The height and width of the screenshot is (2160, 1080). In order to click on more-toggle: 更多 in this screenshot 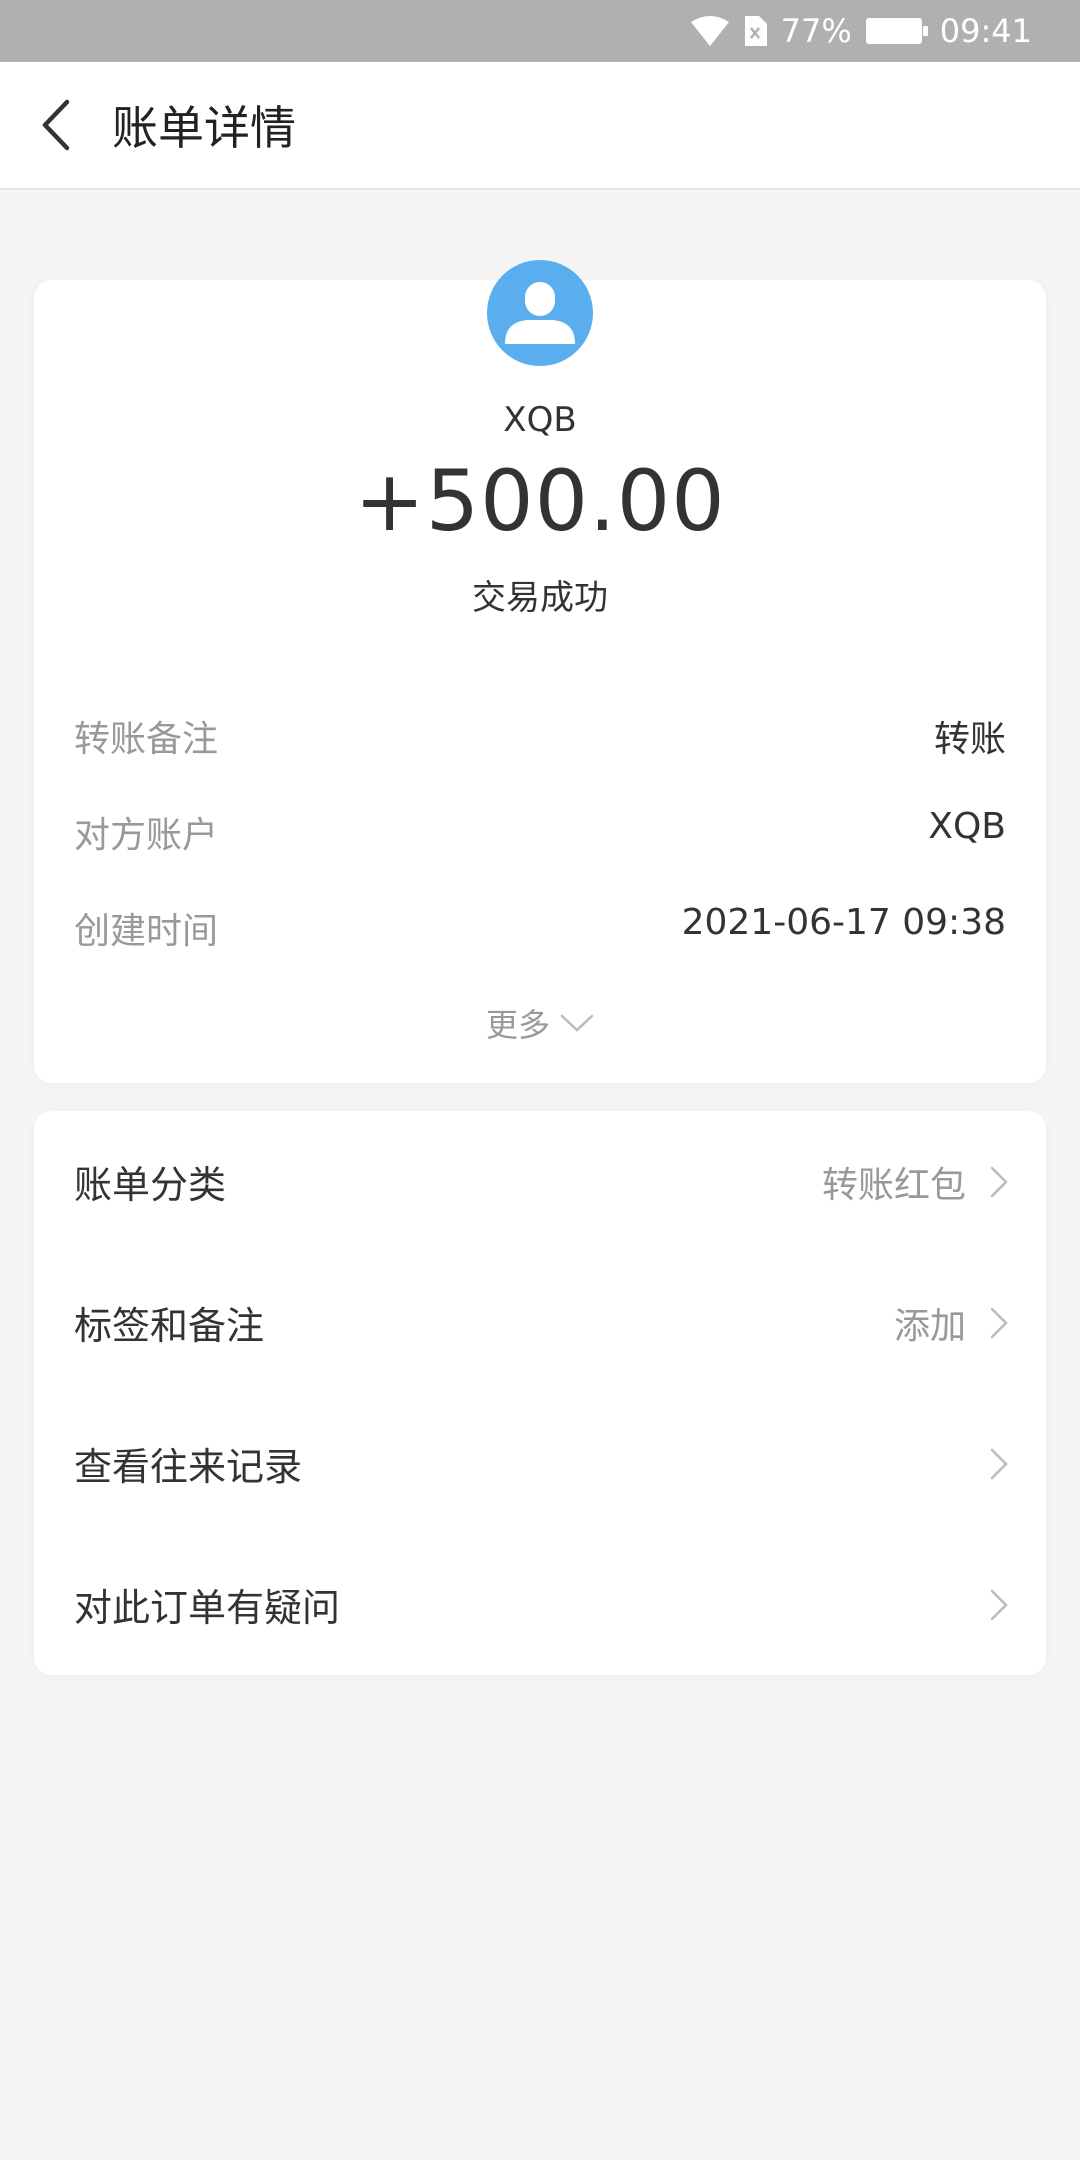, I will do `click(540, 1023)`.